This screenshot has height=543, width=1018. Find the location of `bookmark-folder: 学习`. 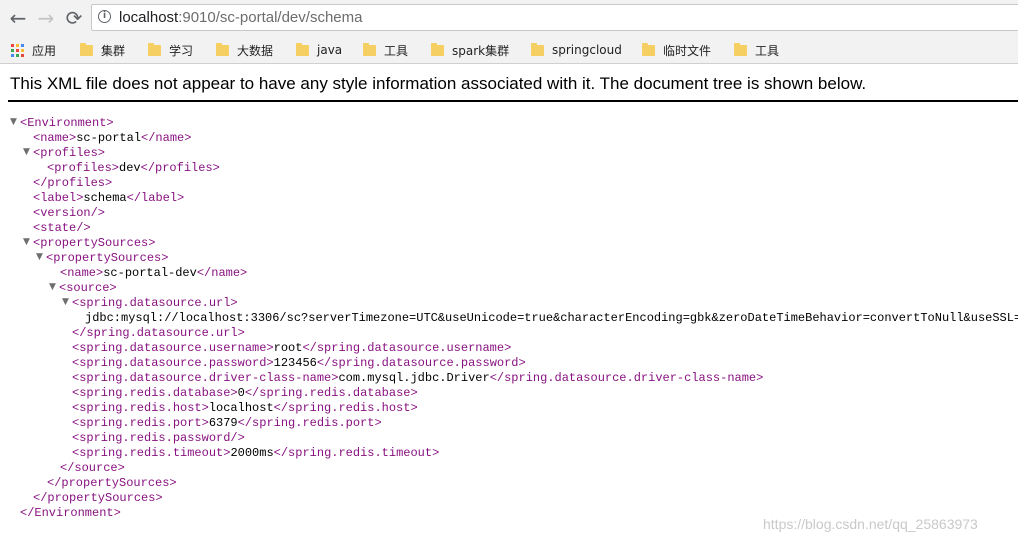

bookmark-folder: 学习 is located at coordinates (170, 50).